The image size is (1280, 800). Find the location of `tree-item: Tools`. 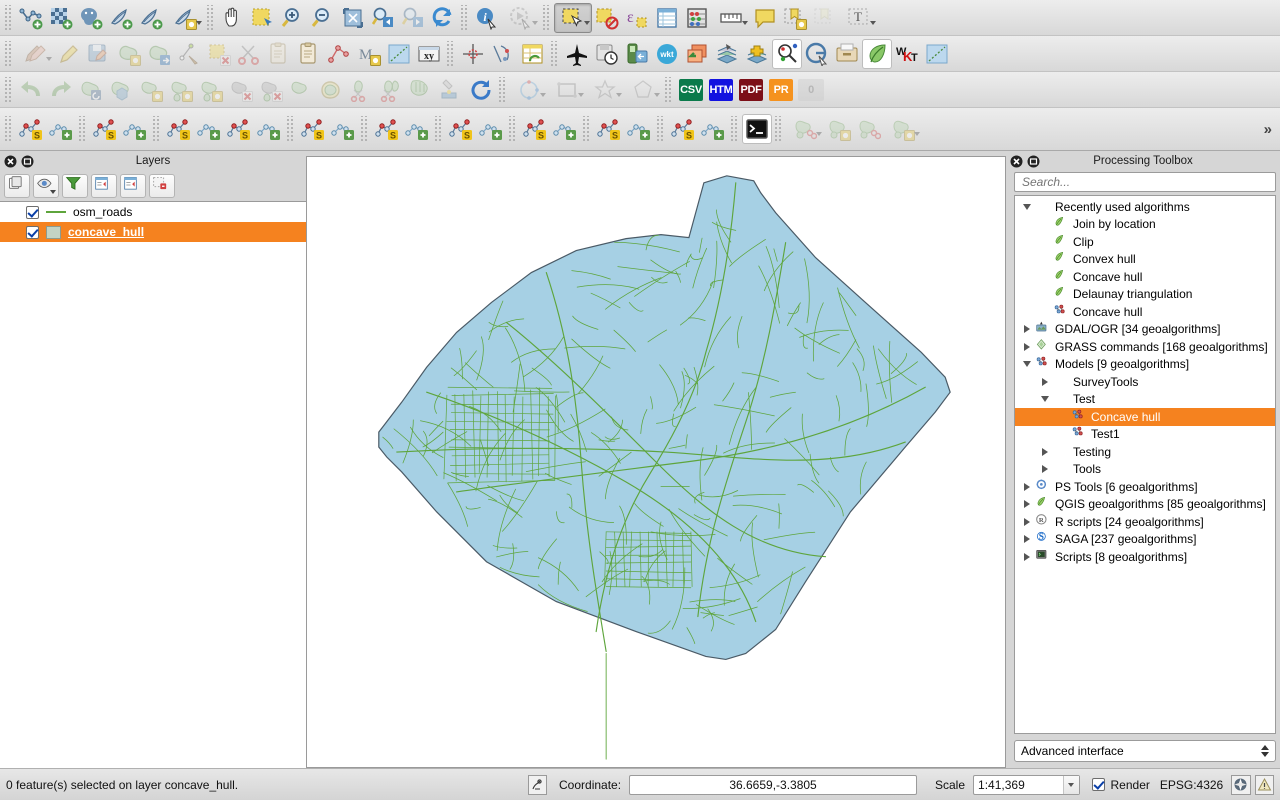

tree-item: Tools is located at coordinates (1145, 470).